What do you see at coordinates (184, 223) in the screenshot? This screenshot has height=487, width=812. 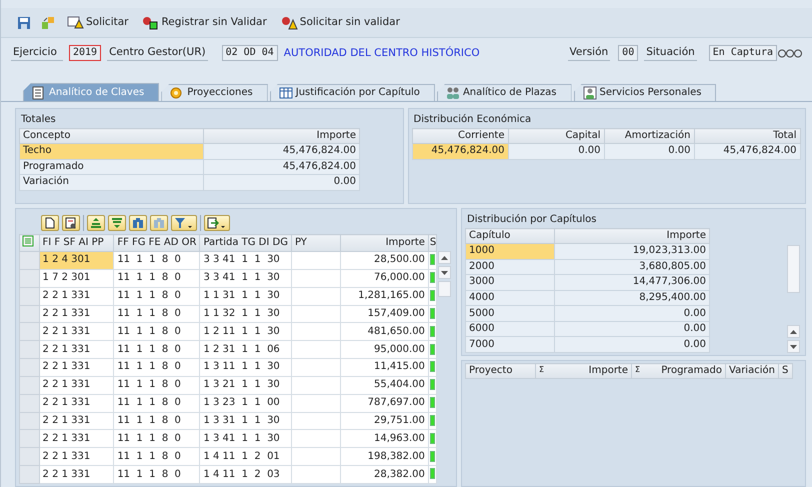 I see `filter-button` at bounding box center [184, 223].